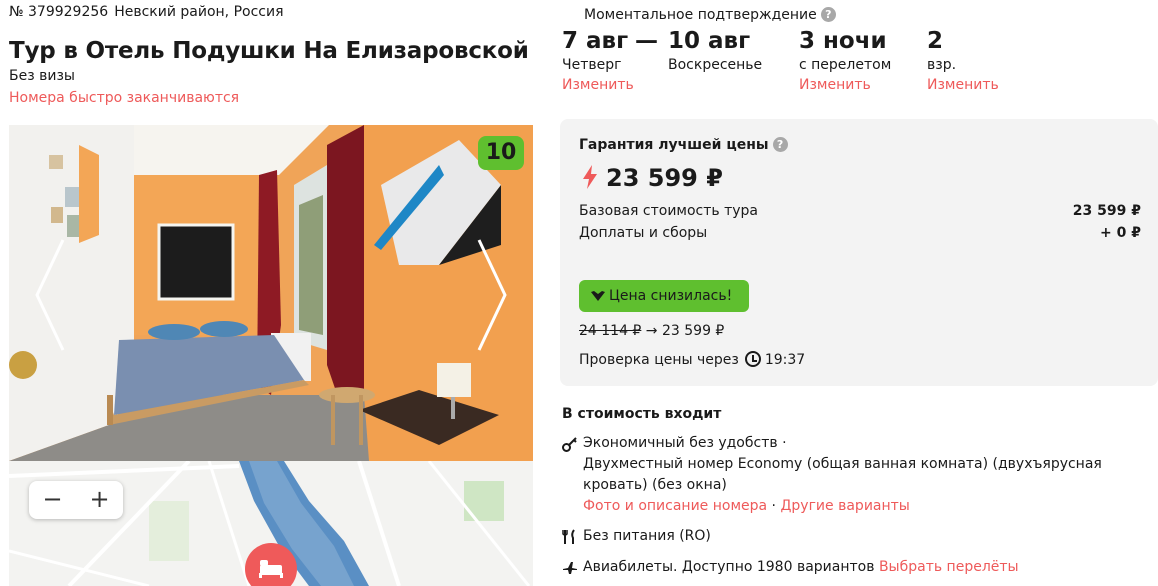 This screenshot has width=1158, height=586. I want to click on clock-icon, so click(752, 359).